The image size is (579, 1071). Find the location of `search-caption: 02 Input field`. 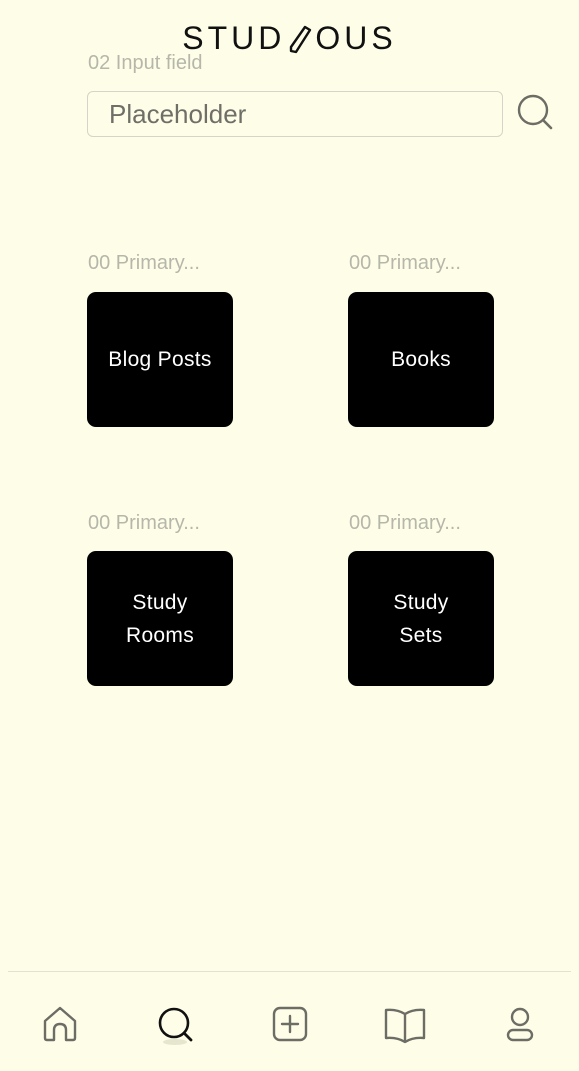

search-caption: 02 Input field is located at coordinates (145, 63).